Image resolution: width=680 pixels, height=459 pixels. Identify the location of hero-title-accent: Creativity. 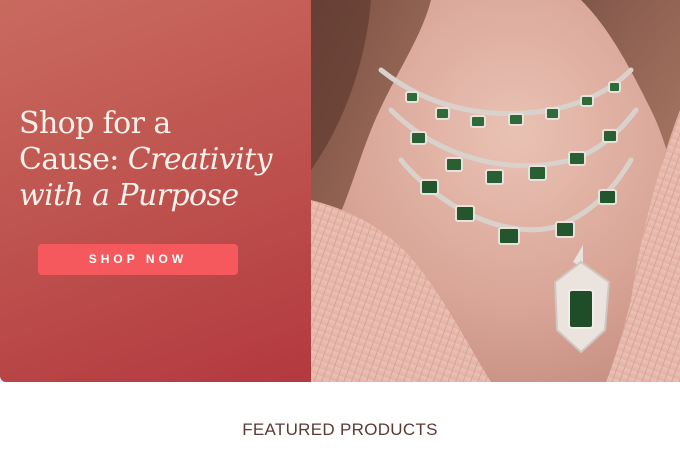
(200, 159).